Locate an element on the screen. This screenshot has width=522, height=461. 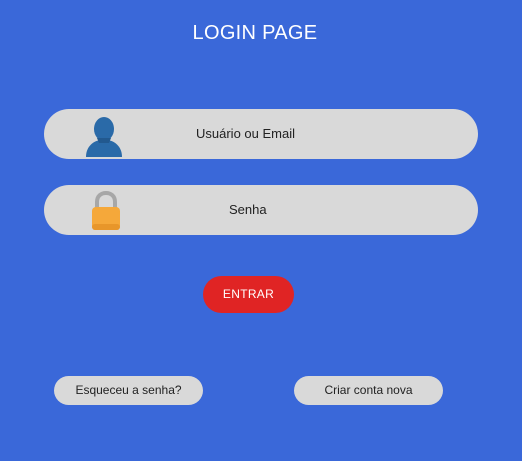
username-field: Usuário ou Email is located at coordinates (261, 134).